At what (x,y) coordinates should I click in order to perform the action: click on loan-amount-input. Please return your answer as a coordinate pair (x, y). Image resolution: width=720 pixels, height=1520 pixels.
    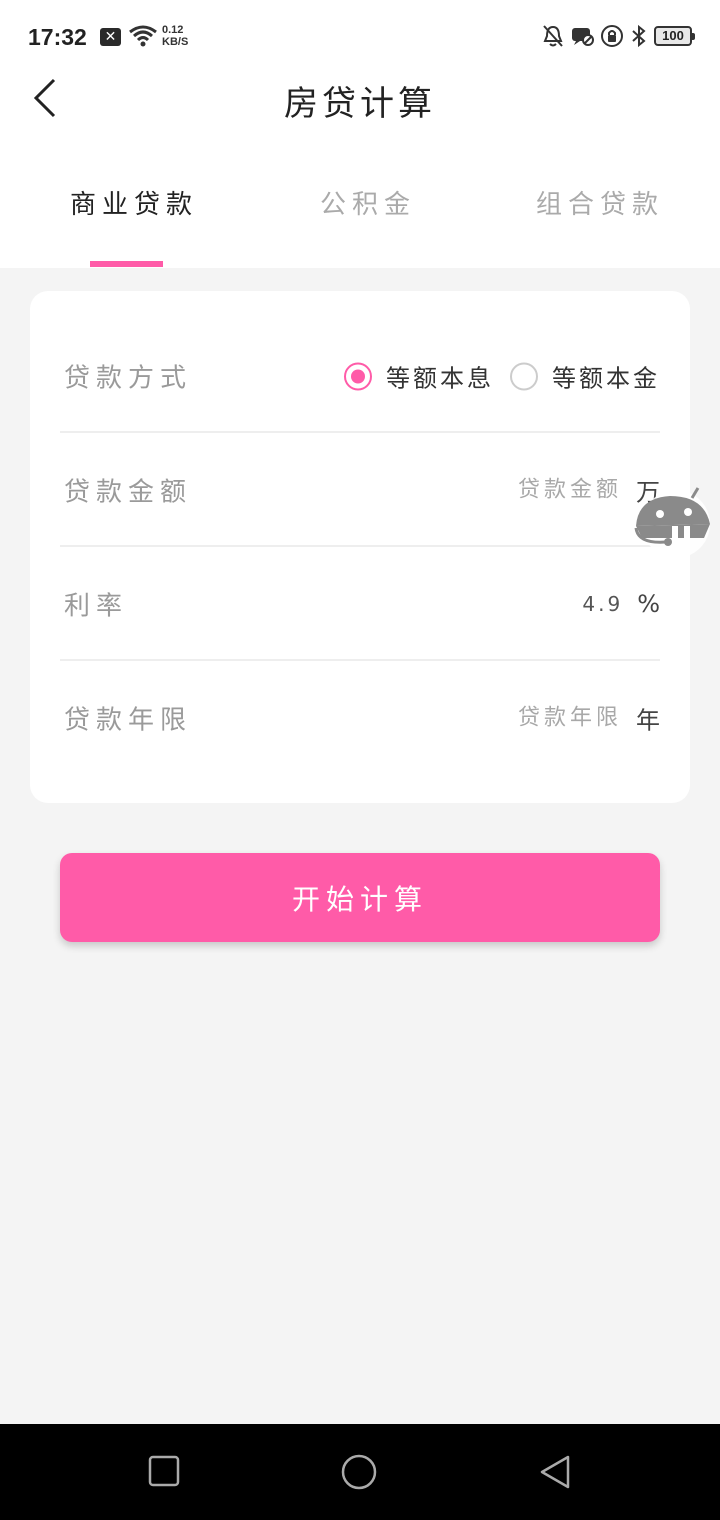
    Looking at the image, I should click on (552, 490).